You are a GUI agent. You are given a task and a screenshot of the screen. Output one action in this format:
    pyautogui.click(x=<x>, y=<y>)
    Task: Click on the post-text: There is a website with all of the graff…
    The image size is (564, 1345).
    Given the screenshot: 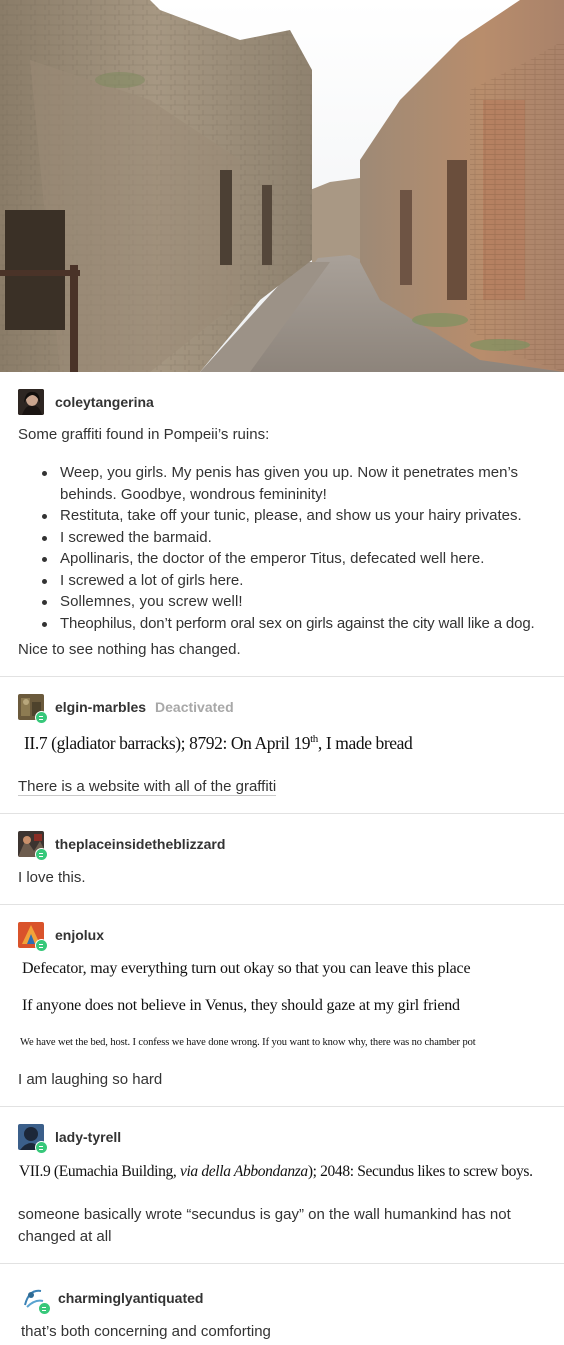 What is the action you would take?
    pyautogui.click(x=147, y=787)
    